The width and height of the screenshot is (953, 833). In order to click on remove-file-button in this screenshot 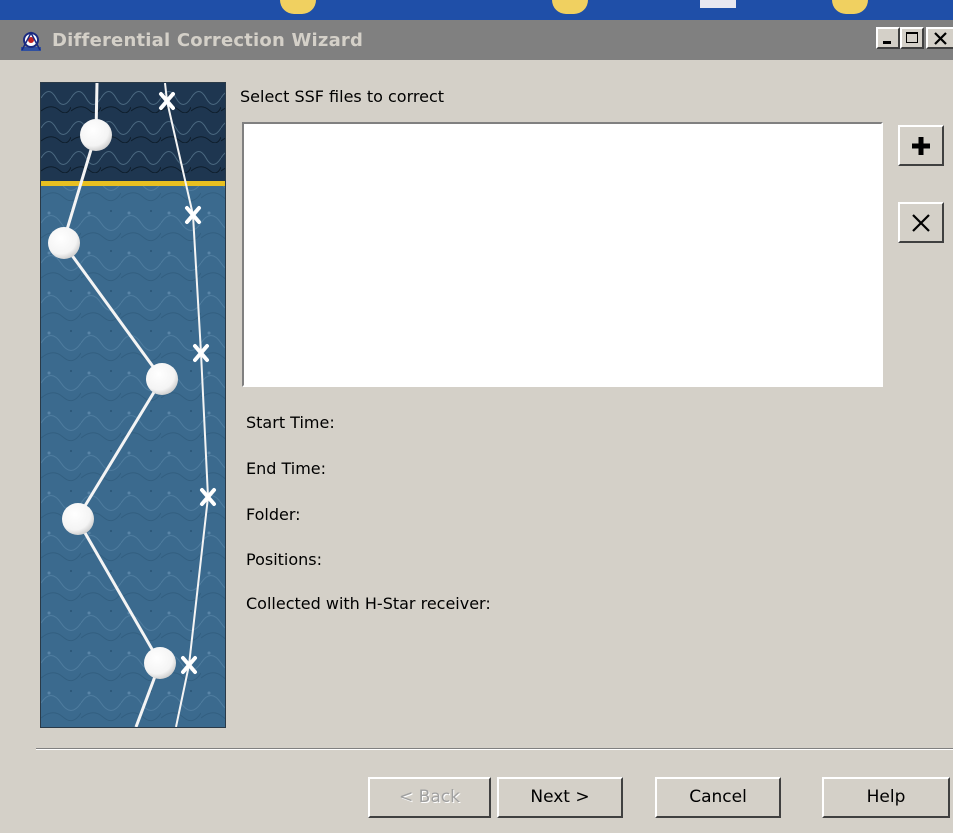, I will do `click(921, 222)`.